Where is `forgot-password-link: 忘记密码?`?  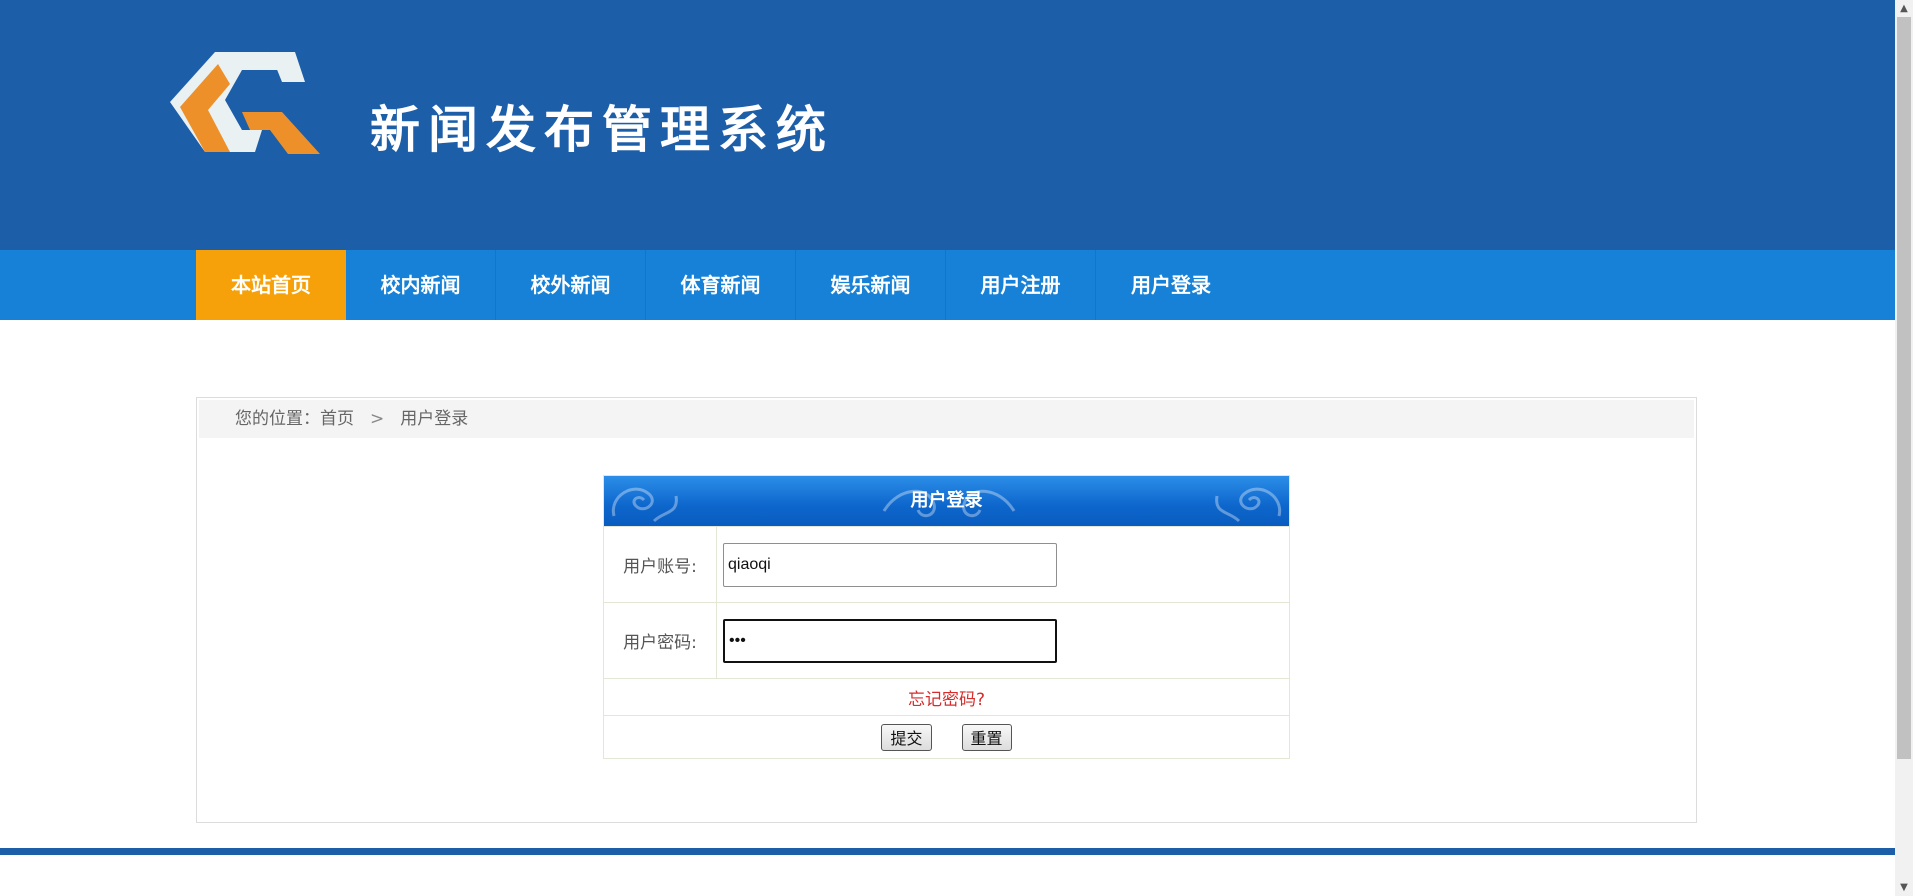
forgot-password-link: 忘记密码? is located at coordinates (946, 697).